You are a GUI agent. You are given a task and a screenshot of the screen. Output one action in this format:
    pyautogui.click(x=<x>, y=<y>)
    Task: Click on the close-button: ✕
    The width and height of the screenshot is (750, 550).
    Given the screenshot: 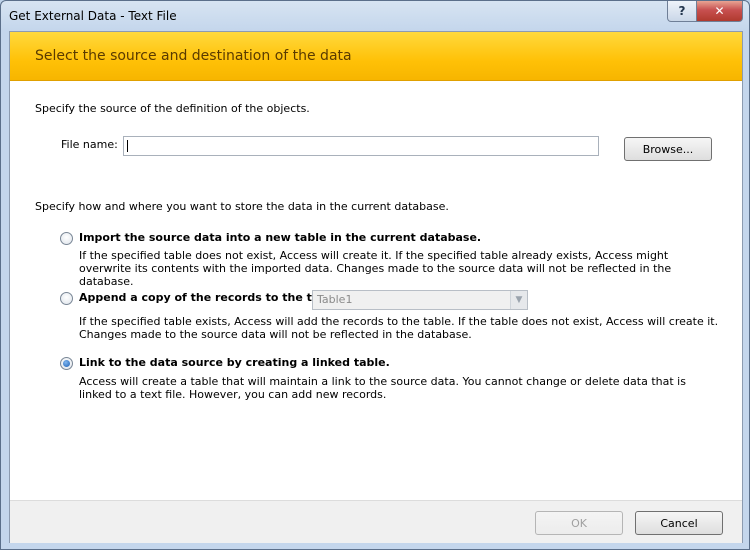 What is the action you would take?
    pyautogui.click(x=719, y=11)
    